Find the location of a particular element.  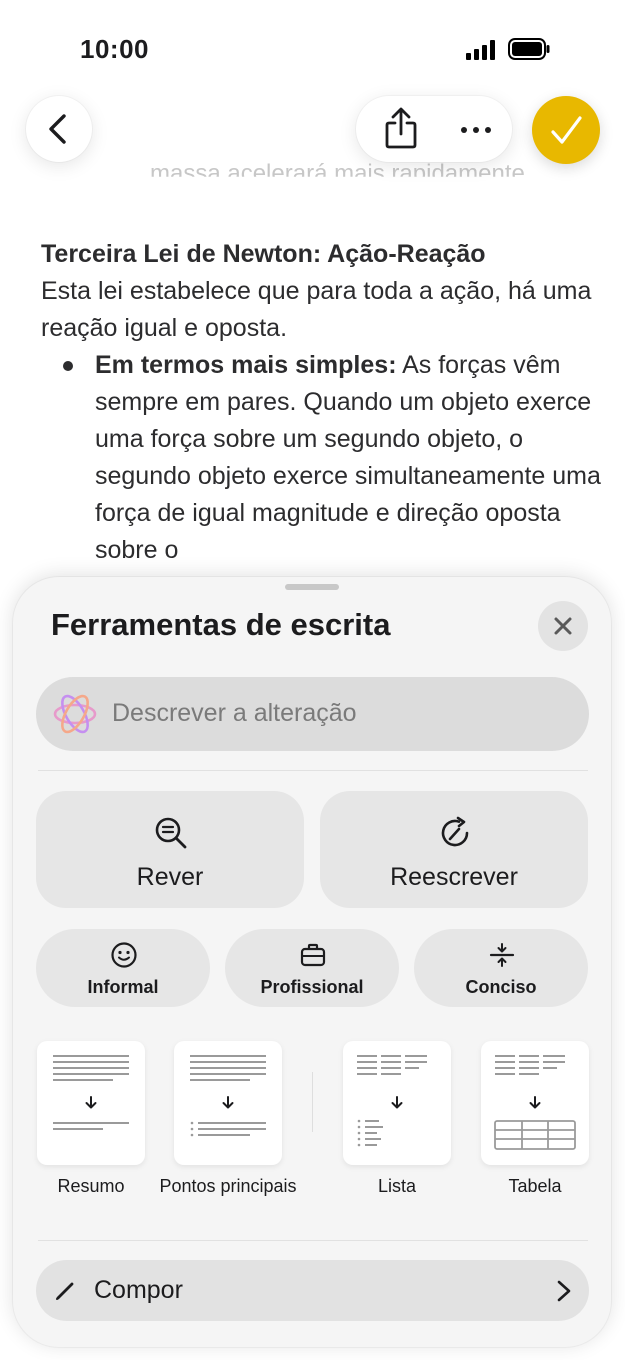

format-summary-card is located at coordinates (91, 1103).